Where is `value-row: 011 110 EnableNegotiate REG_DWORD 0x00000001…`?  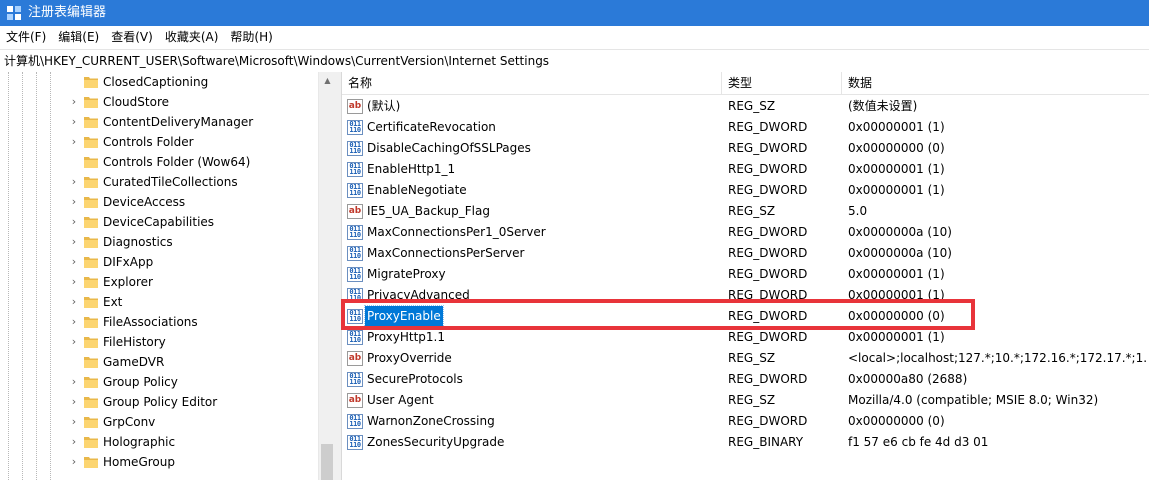 value-row: 011 110 EnableNegotiate REG_DWORD 0x00000001… is located at coordinates (745, 190).